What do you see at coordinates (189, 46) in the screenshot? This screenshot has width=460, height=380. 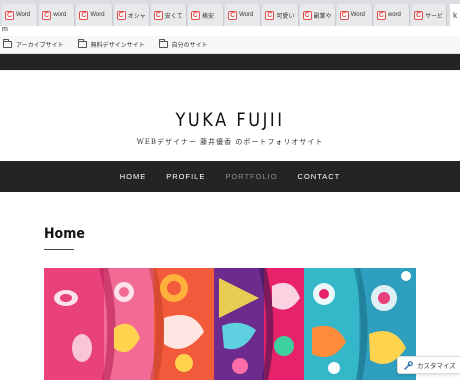 I see `bookmark-label: 自分のサイト` at bounding box center [189, 46].